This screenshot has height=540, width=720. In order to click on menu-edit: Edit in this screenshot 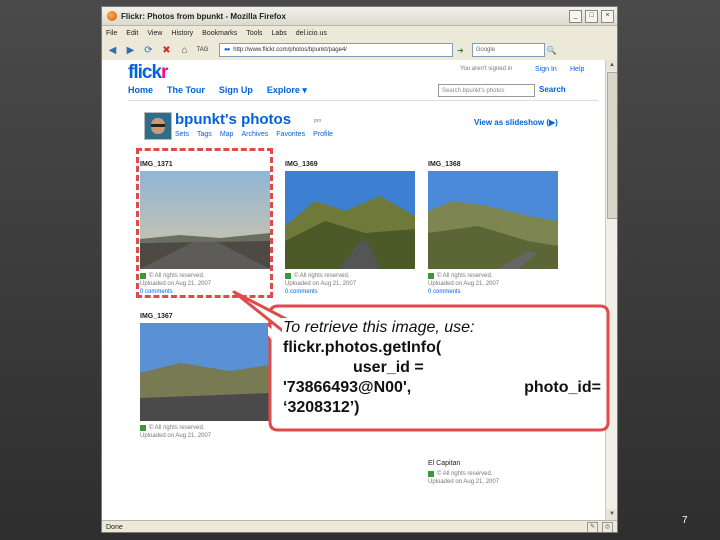, I will do `click(132, 33)`.